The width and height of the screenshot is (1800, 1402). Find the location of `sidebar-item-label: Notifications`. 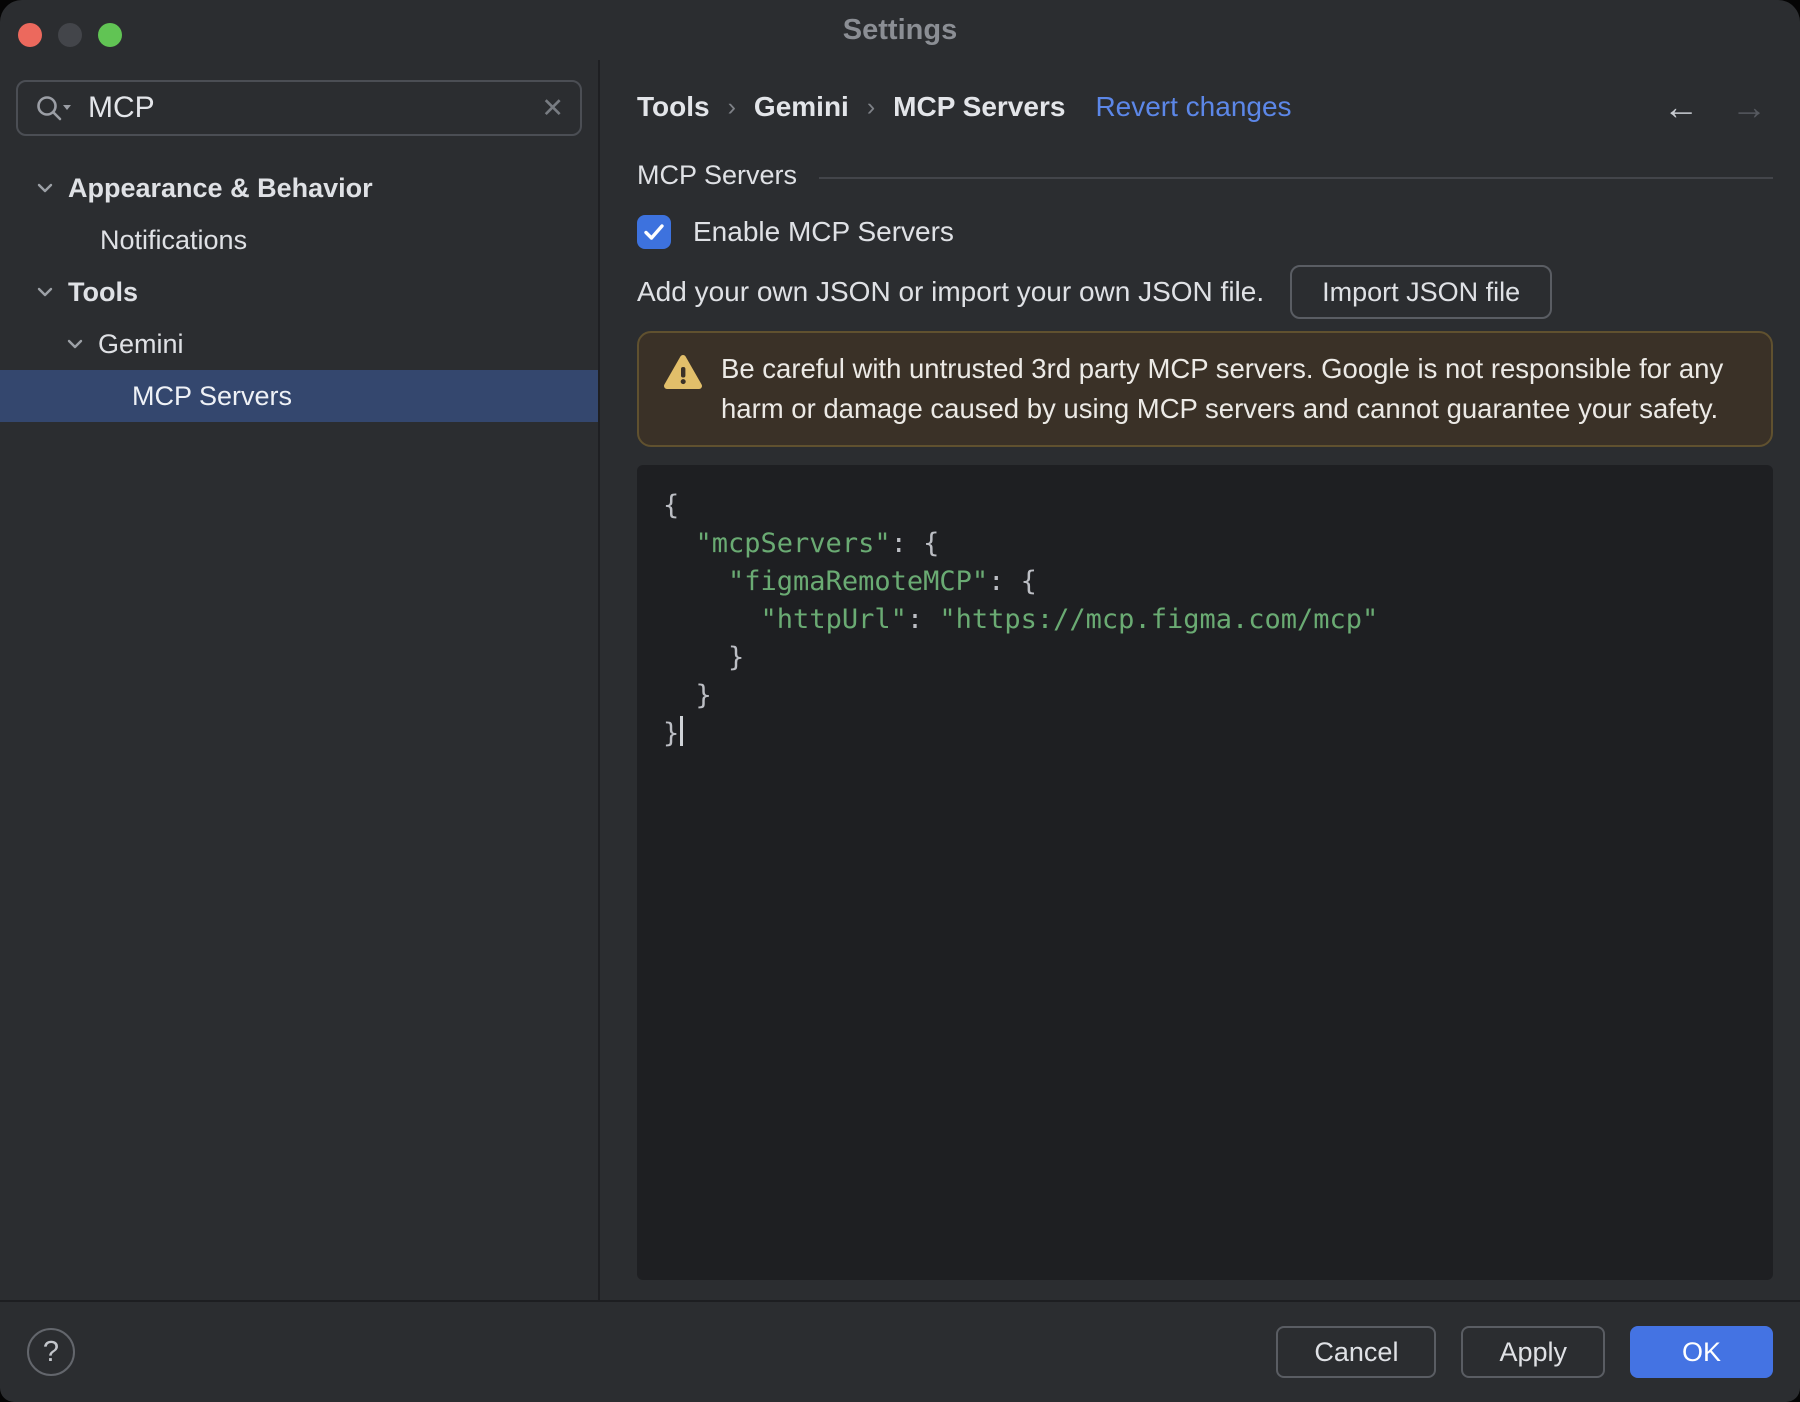

sidebar-item-label: Notifications is located at coordinates (174, 239).